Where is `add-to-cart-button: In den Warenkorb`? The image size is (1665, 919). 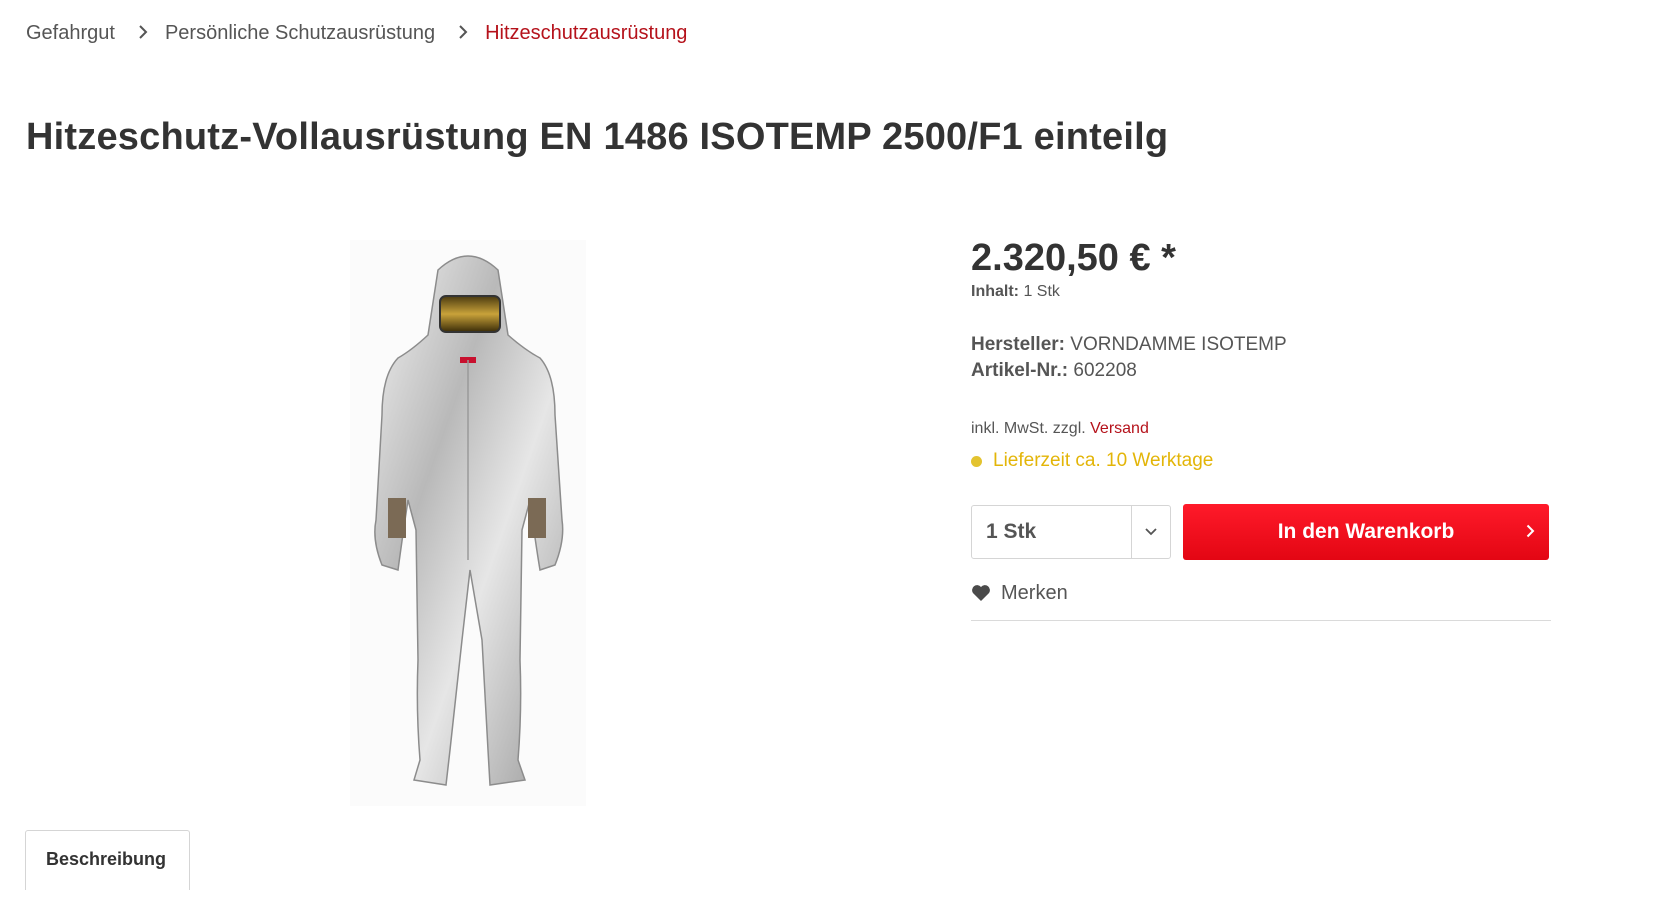 add-to-cart-button: In den Warenkorb is located at coordinates (1366, 532).